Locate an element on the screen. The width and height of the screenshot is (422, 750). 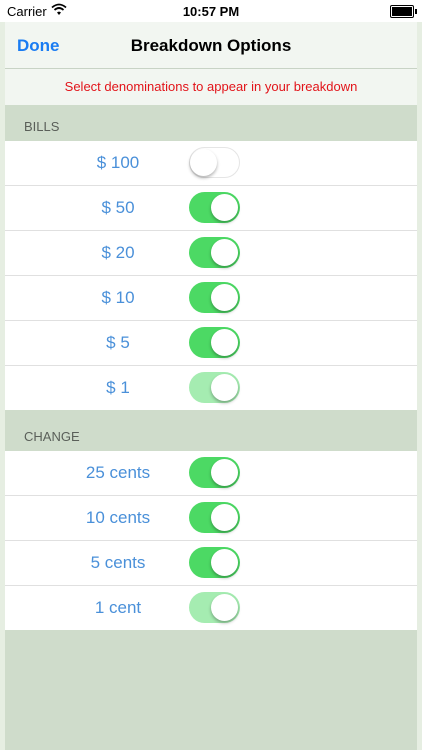
list-item: $ 50 is located at coordinates (211, 208).